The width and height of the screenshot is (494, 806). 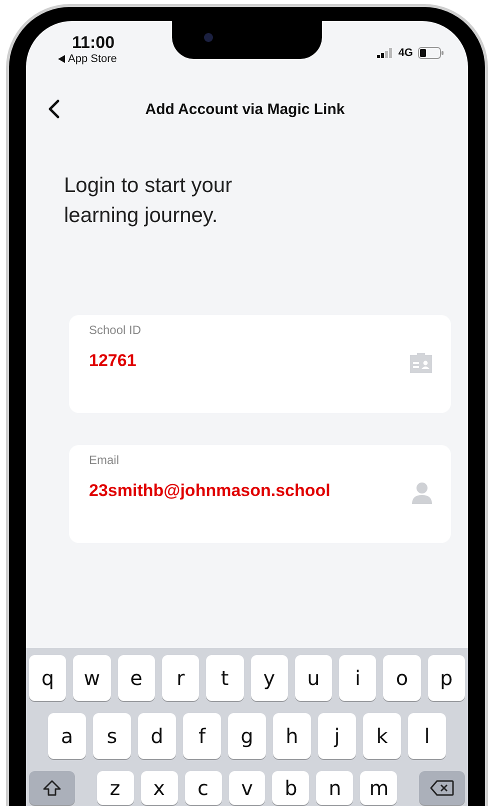 I want to click on keyboard-key: z, so click(x=115, y=788).